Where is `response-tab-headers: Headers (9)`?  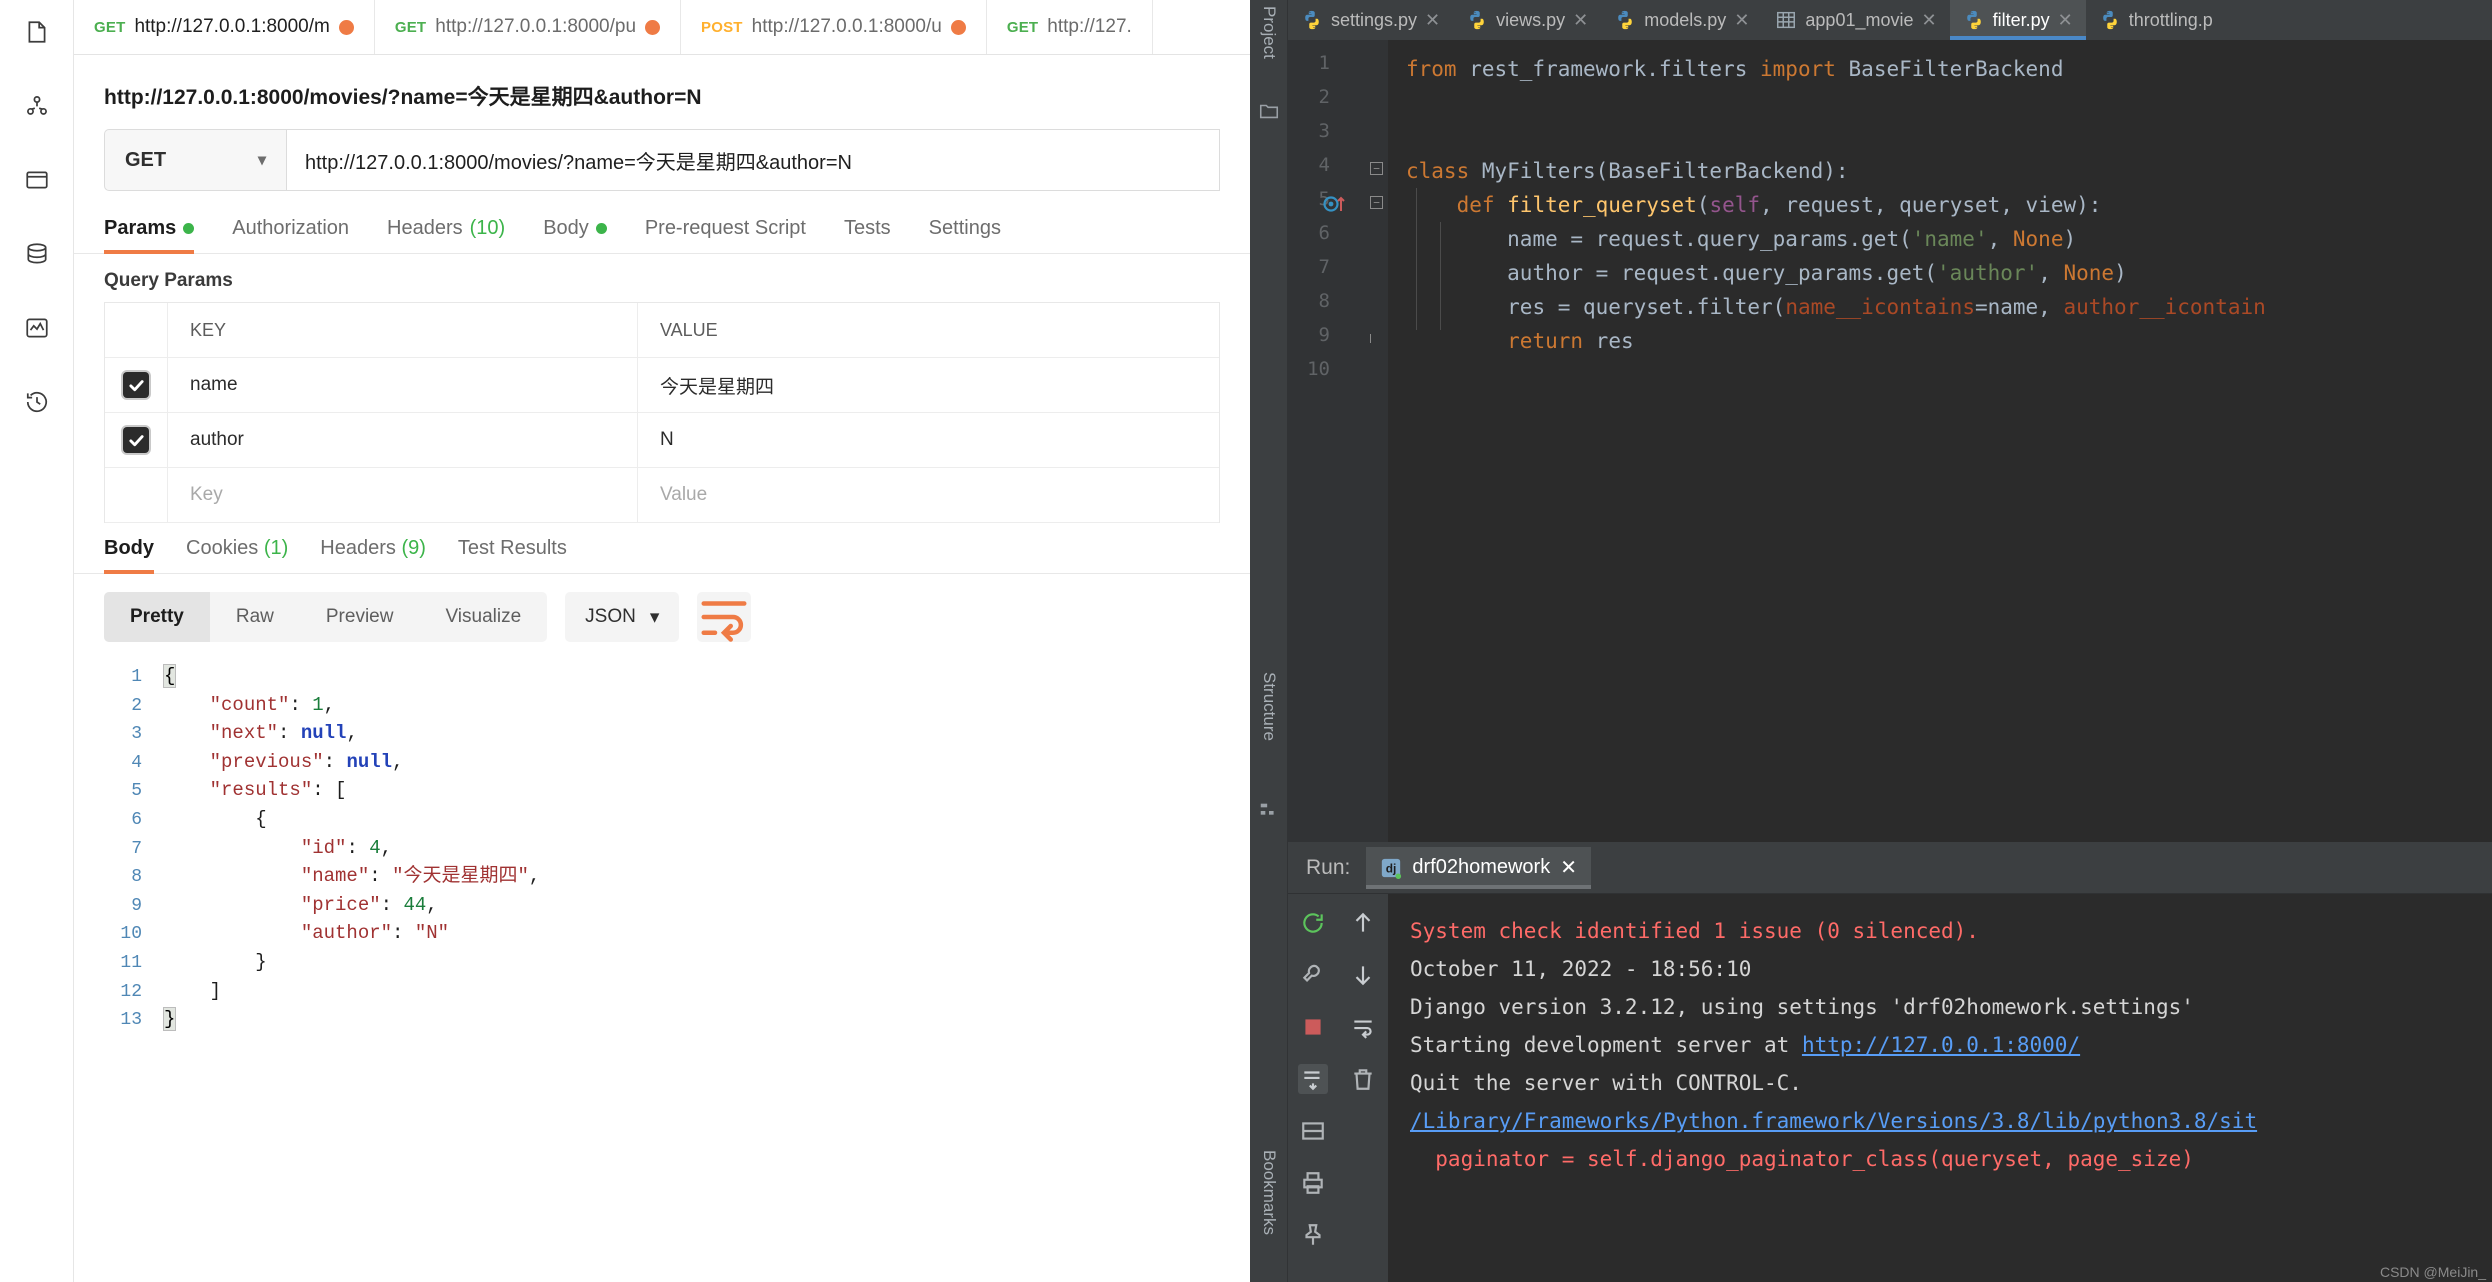
response-tab-headers: Headers (9) is located at coordinates (373, 555).